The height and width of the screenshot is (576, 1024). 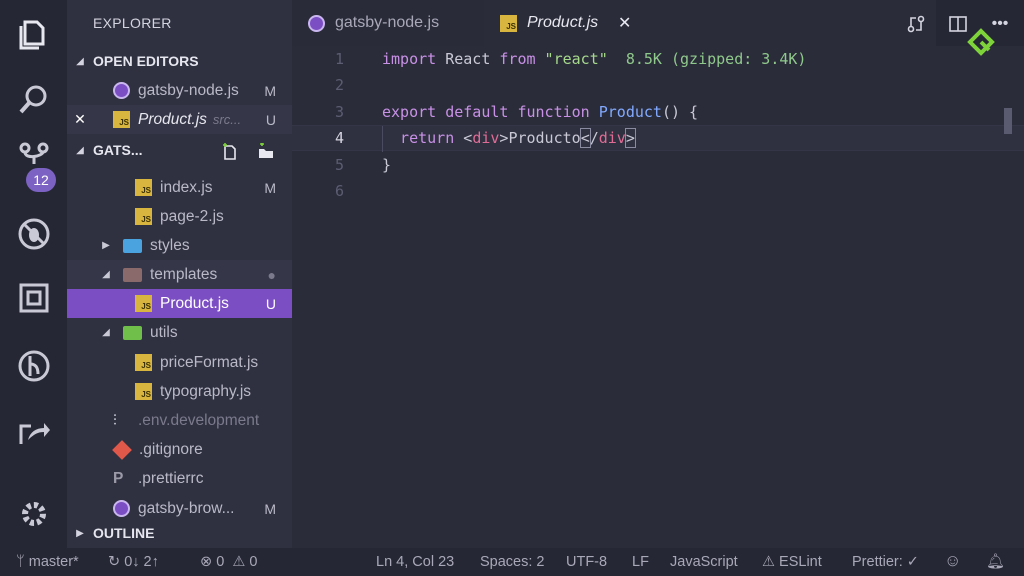 What do you see at coordinates (415, 562) in the screenshot?
I see `cursor-position: Ln 4, Col 23` at bounding box center [415, 562].